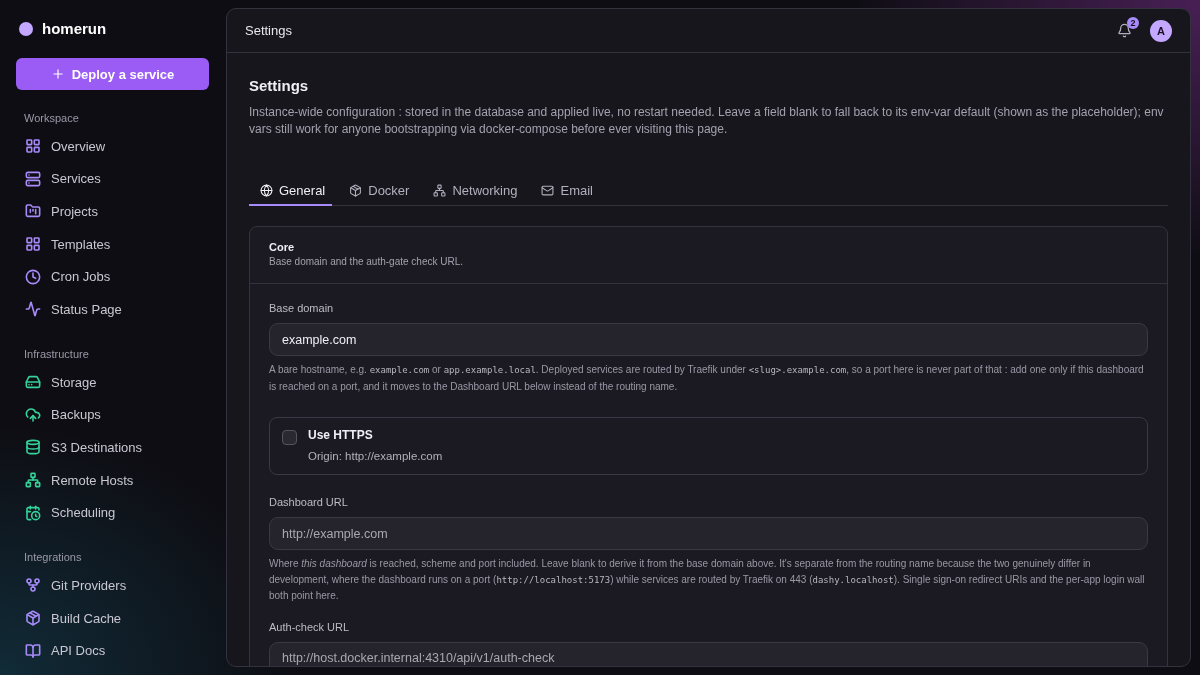 Image resolution: width=1200 pixels, height=675 pixels. What do you see at coordinates (113, 382) in the screenshot?
I see `sidebar-item: Storage` at bounding box center [113, 382].